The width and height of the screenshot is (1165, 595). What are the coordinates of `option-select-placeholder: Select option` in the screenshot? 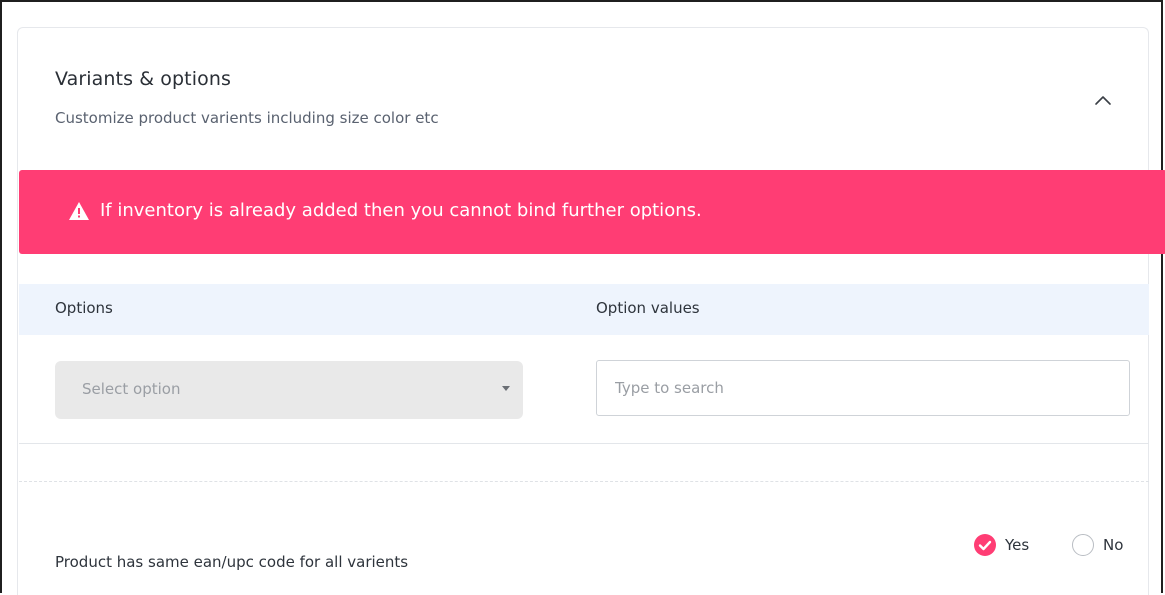 It's located at (131, 389).